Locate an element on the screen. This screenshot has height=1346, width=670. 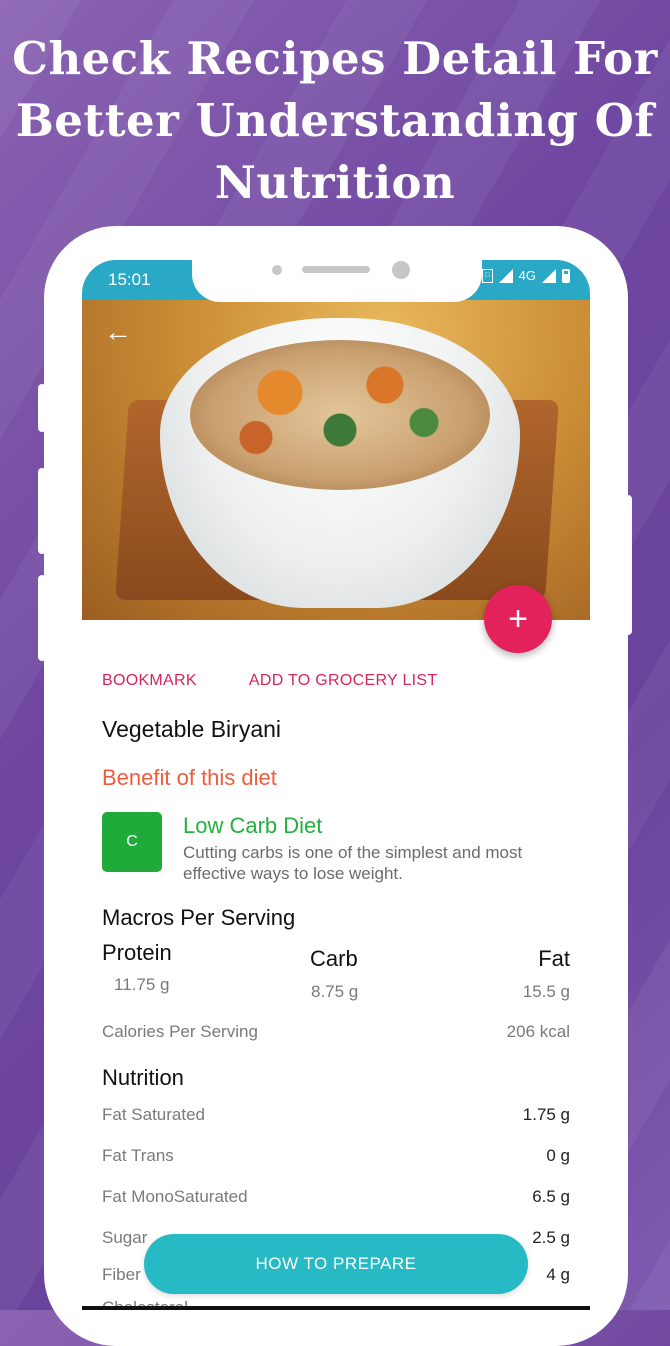
headline-line-2: Better Understanding Of is located at coordinates (335, 120).